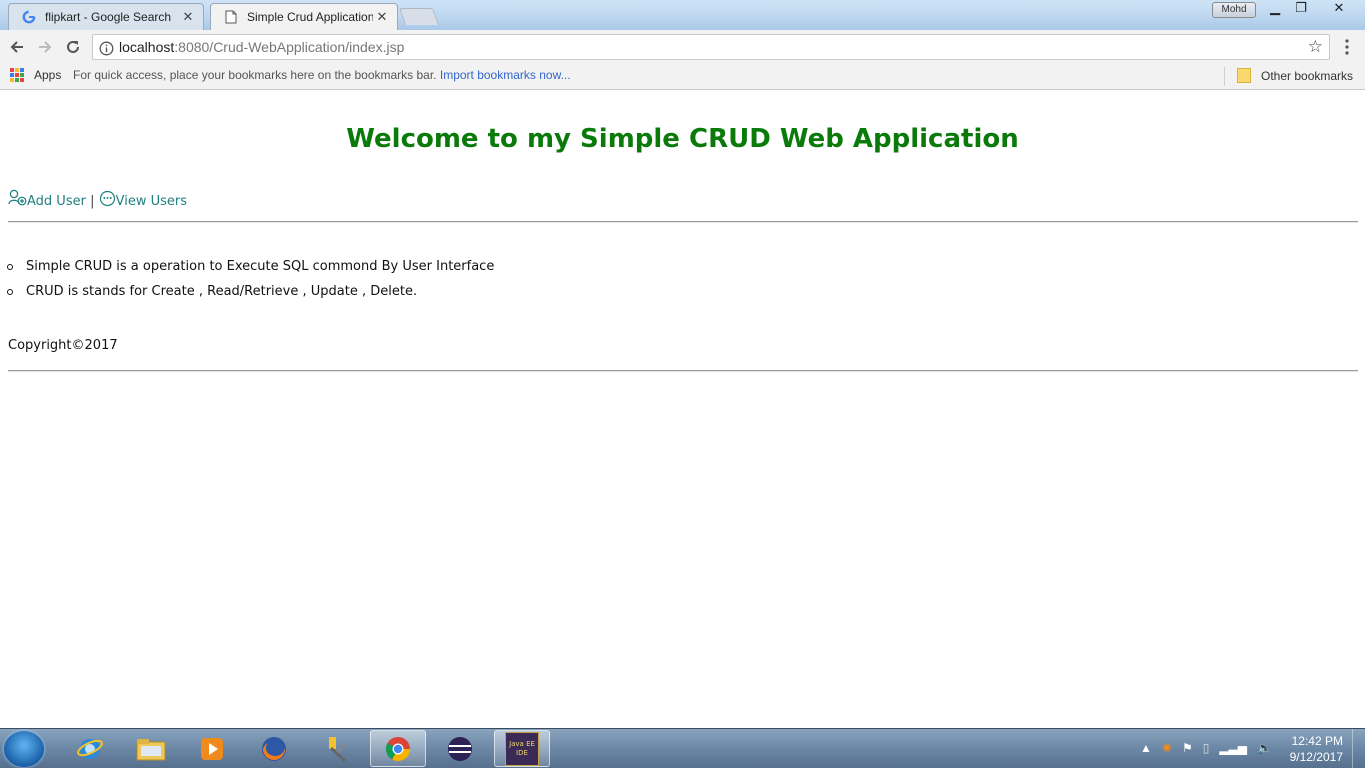  I want to click on avast-icon: ✺, so click(1167, 748).